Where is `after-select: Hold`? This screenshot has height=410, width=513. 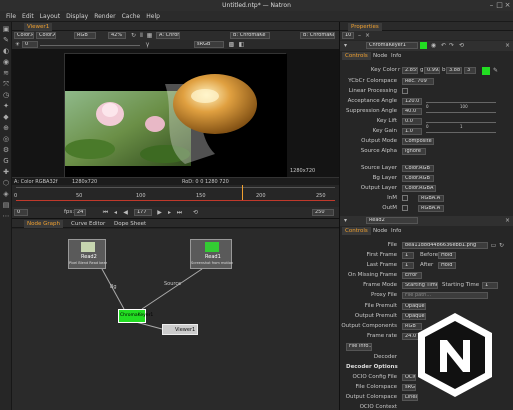 after-select: Hold is located at coordinates (447, 265).